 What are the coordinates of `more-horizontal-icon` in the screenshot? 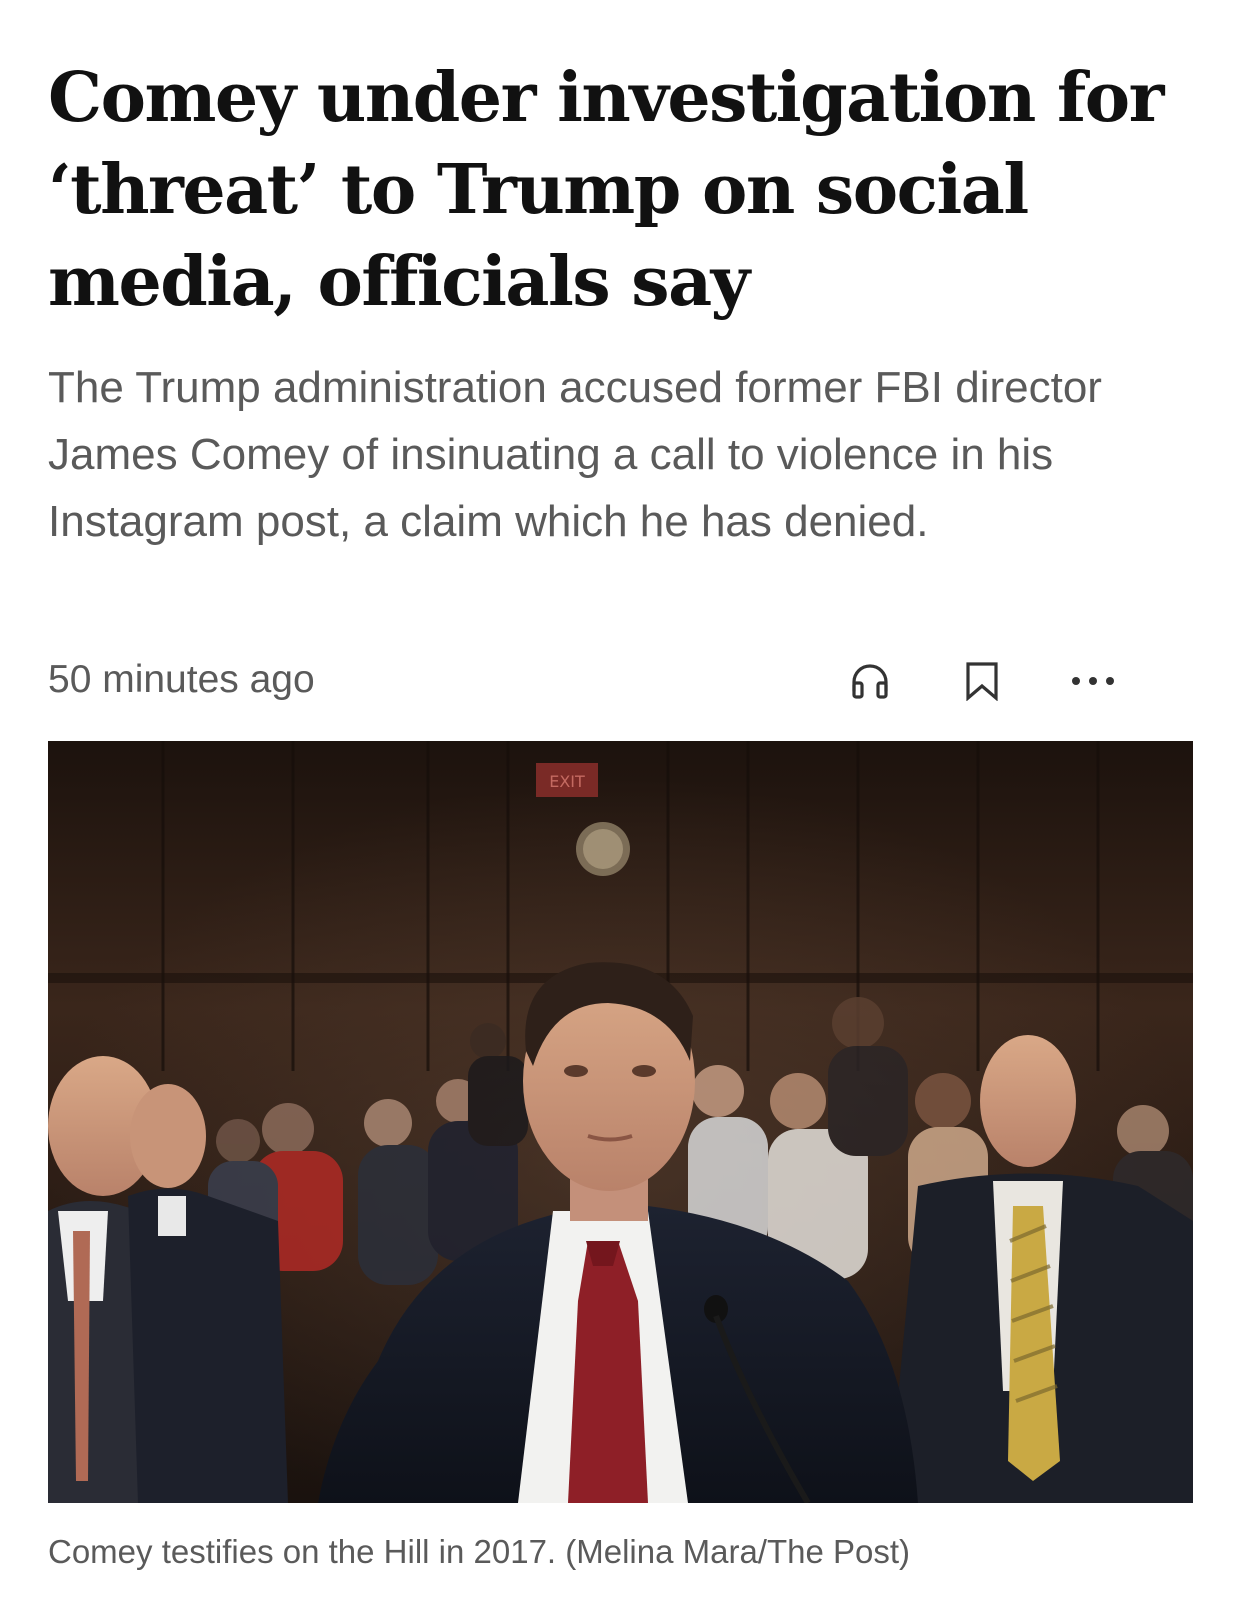 It's located at (1093, 681).